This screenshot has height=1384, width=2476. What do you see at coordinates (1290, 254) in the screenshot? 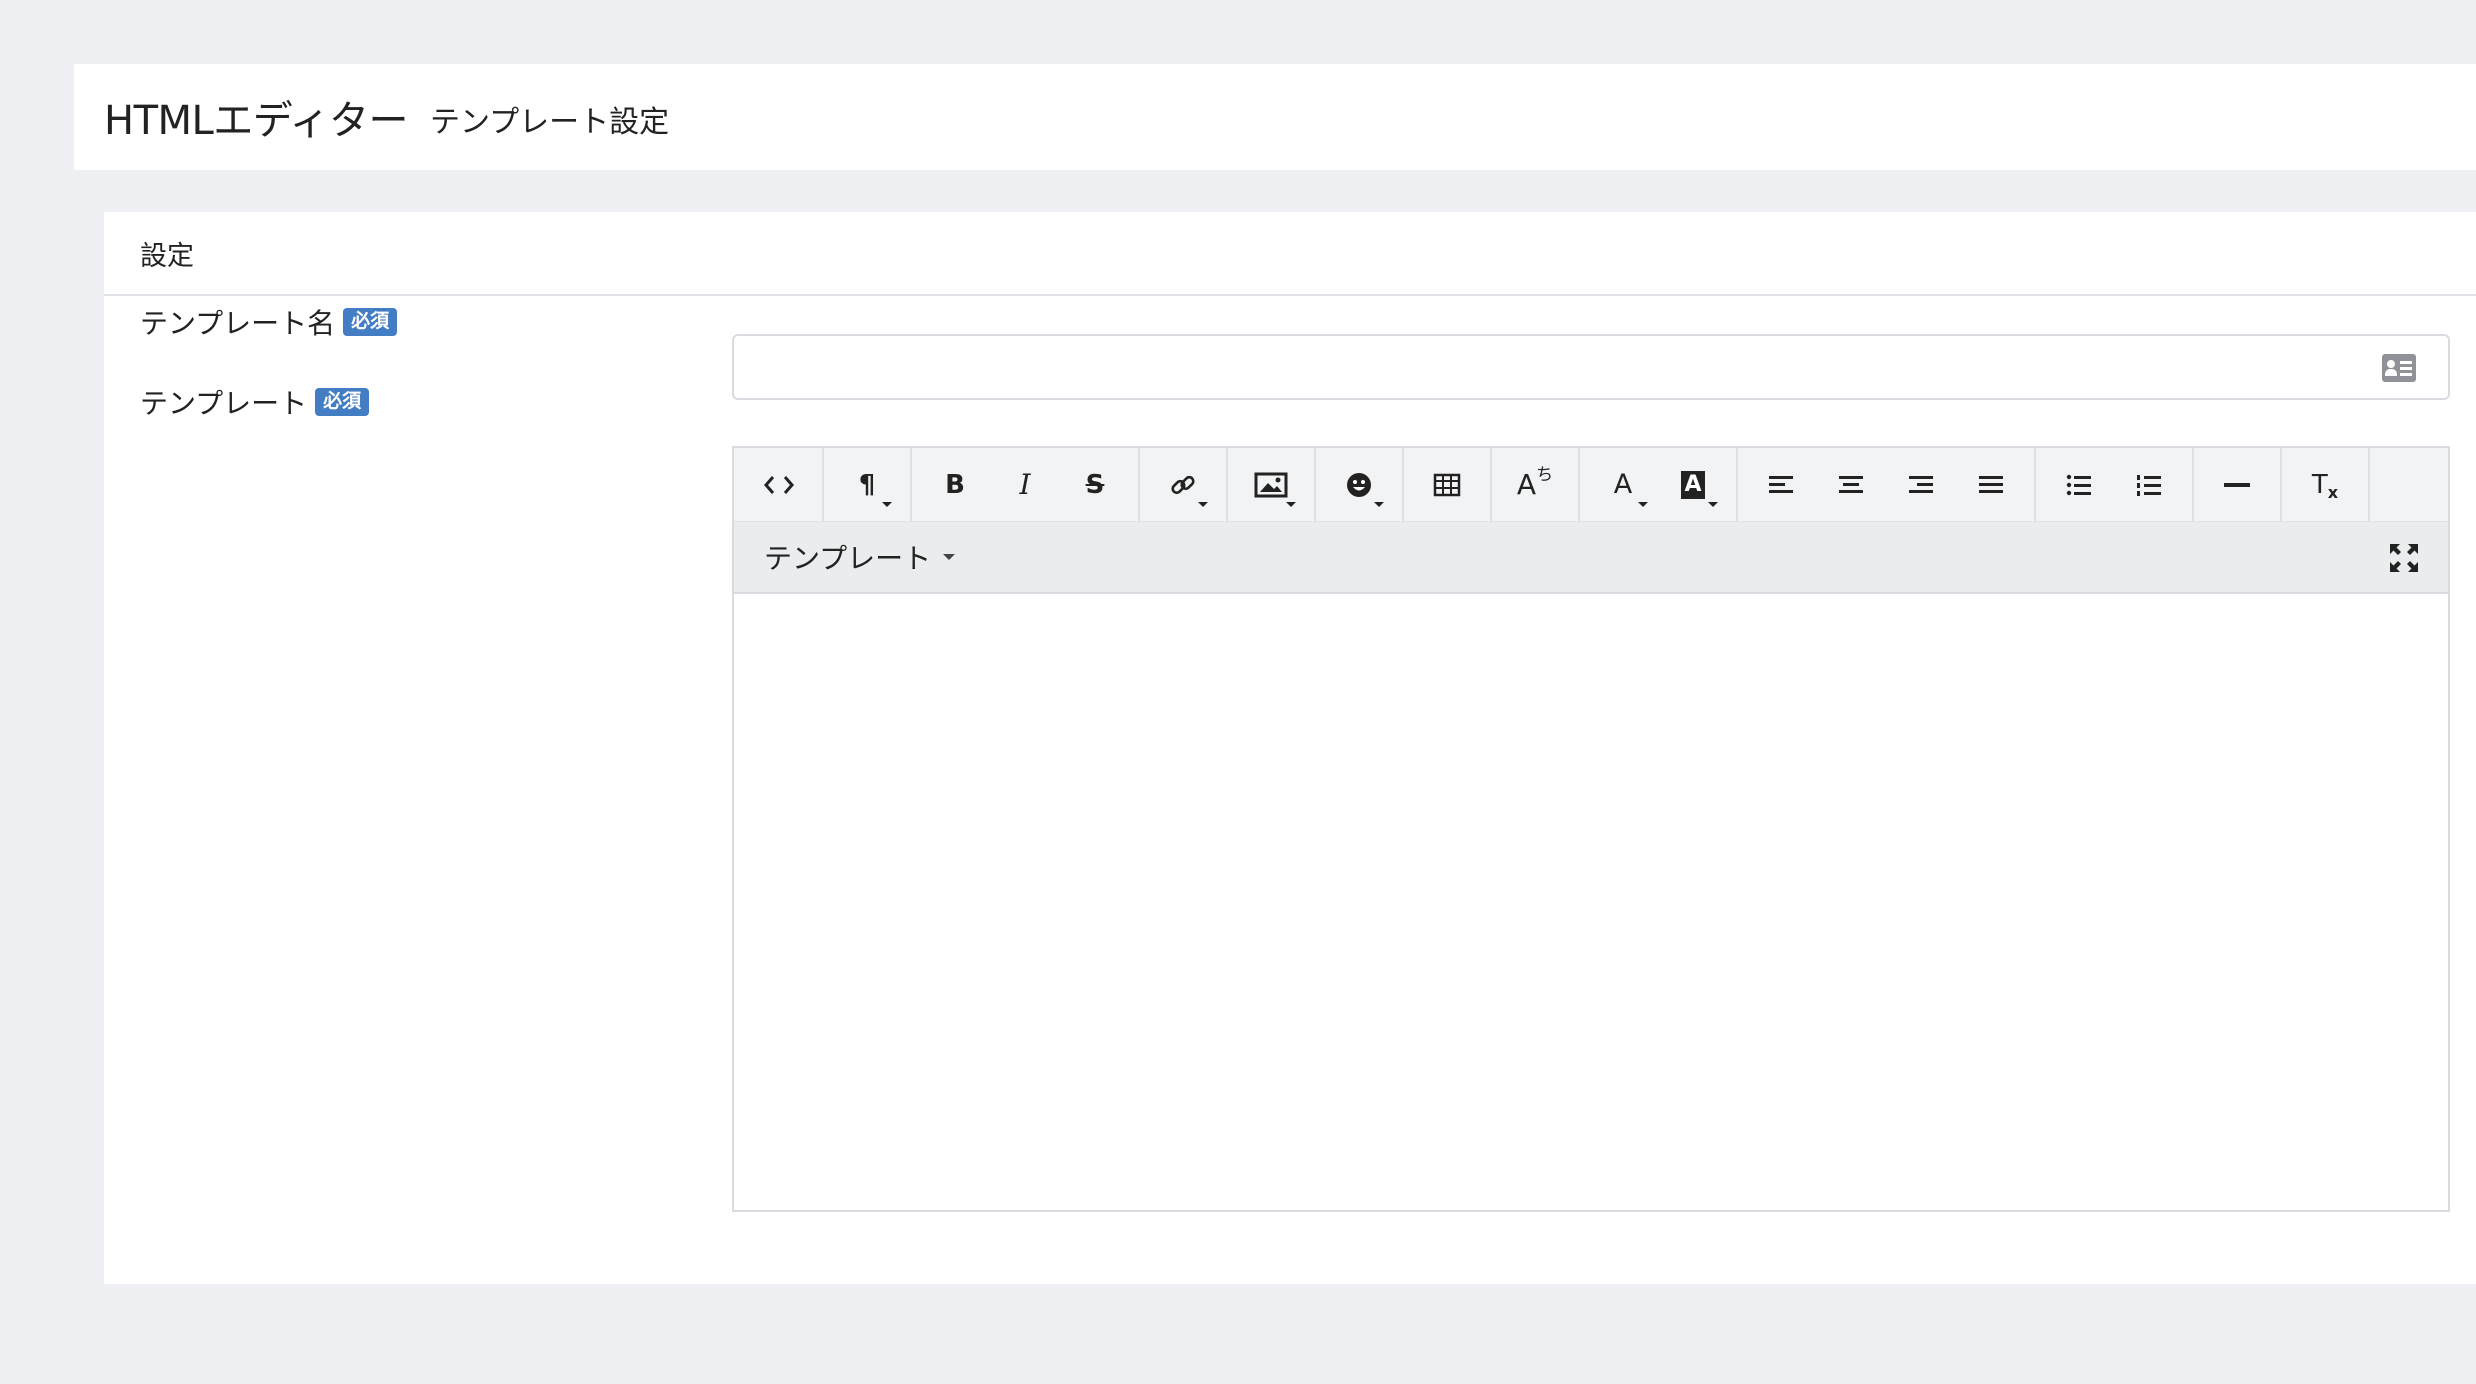
I see `card-header: 設定` at bounding box center [1290, 254].